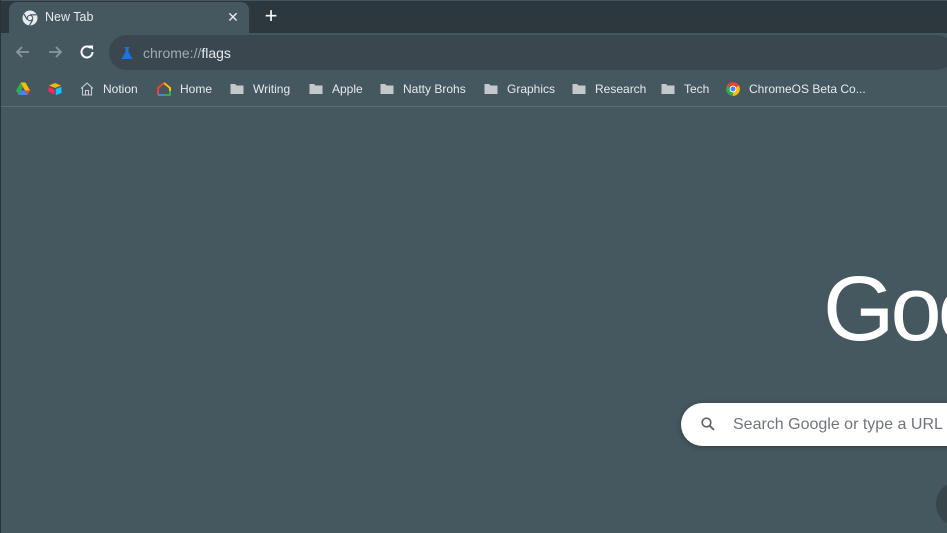  Describe the element at coordinates (531, 89) in the screenshot. I see `bookmark-label: Graphics` at that location.